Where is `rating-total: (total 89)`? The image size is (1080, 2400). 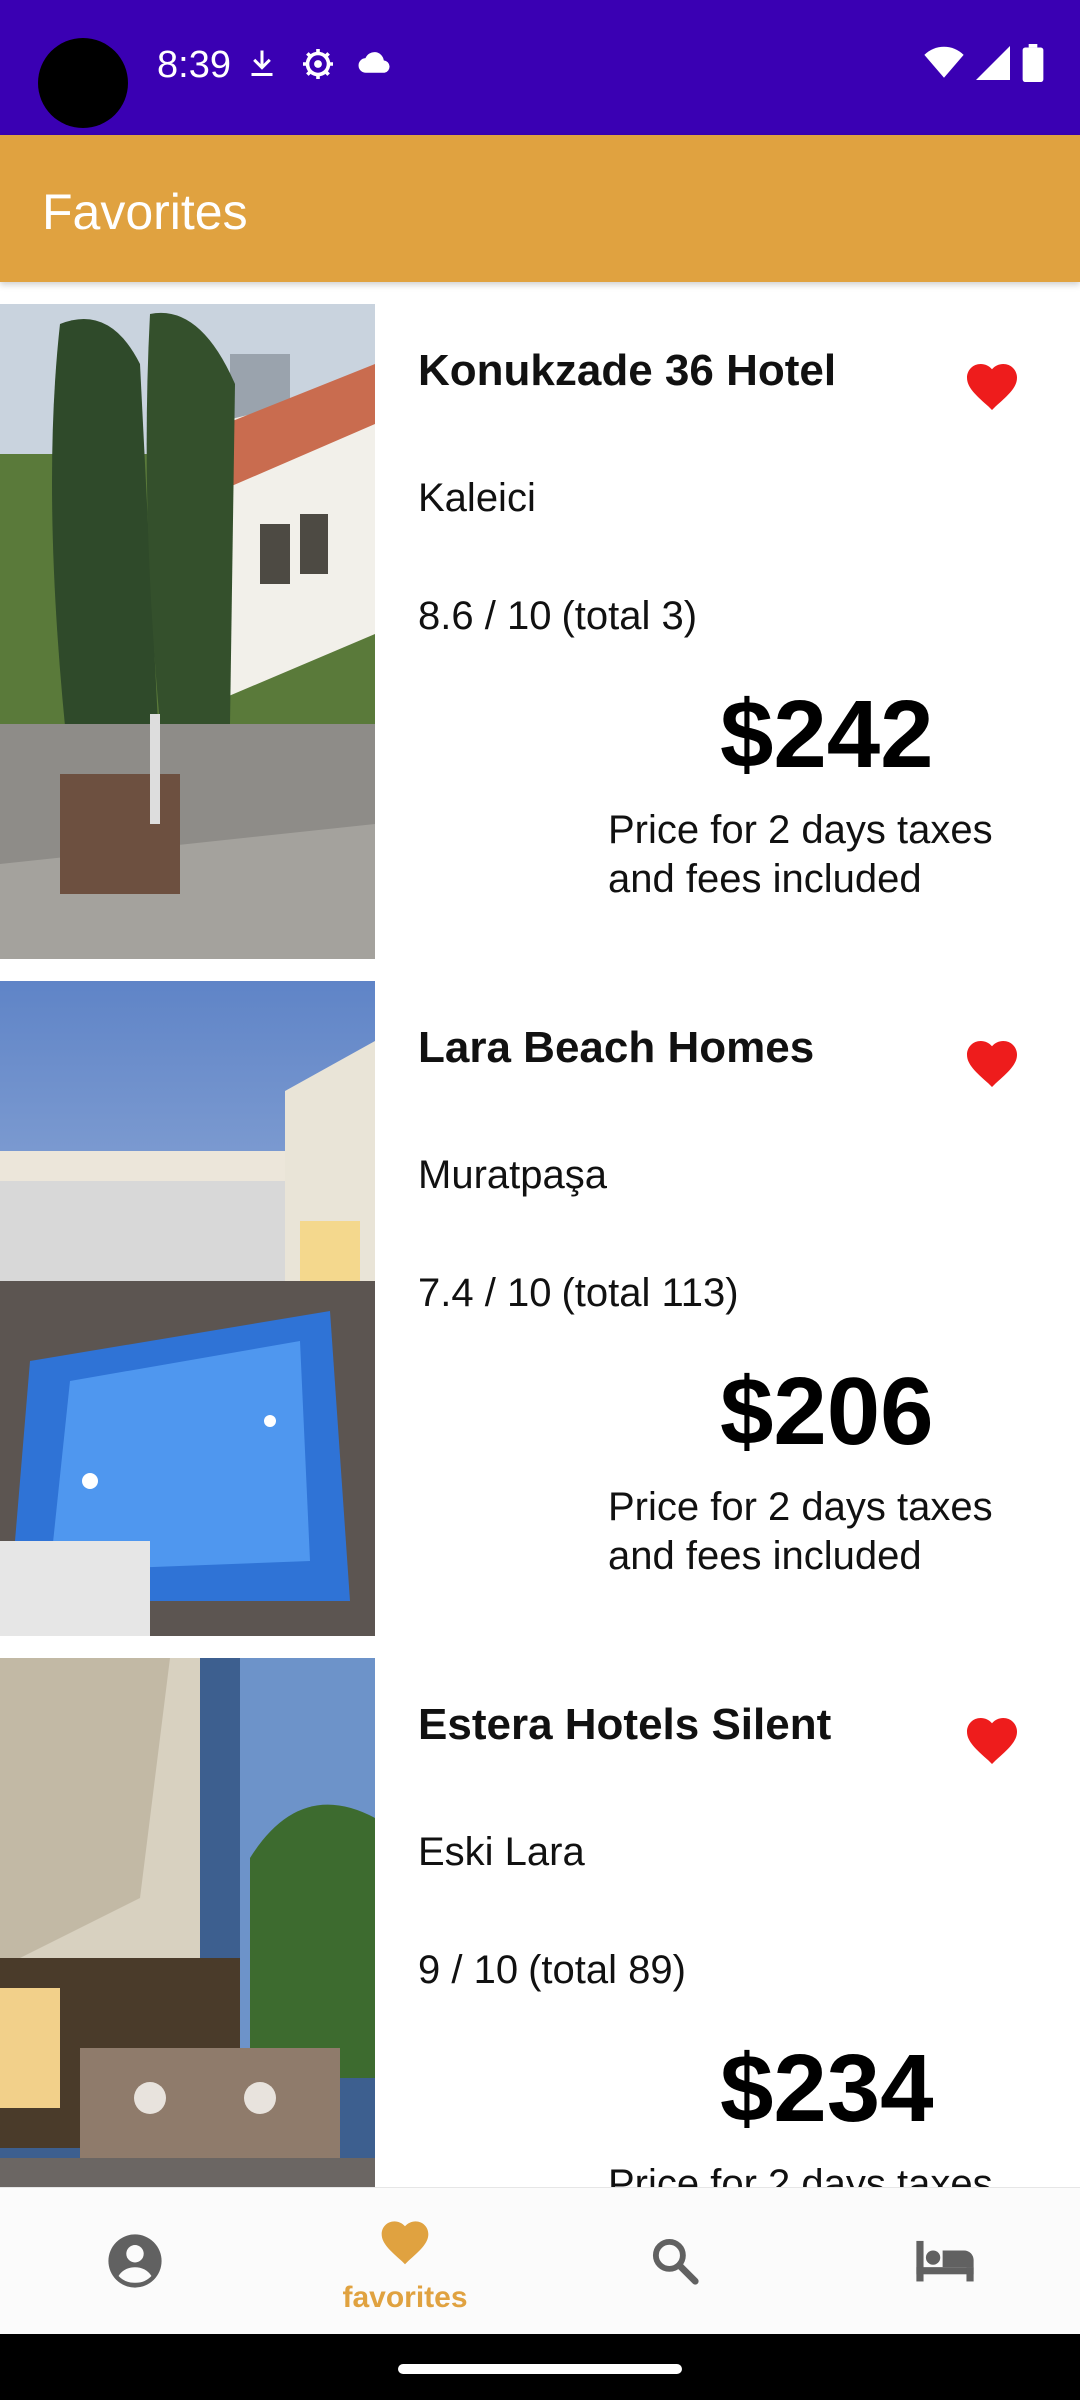 rating-total: (total 89) is located at coordinates (607, 1970).